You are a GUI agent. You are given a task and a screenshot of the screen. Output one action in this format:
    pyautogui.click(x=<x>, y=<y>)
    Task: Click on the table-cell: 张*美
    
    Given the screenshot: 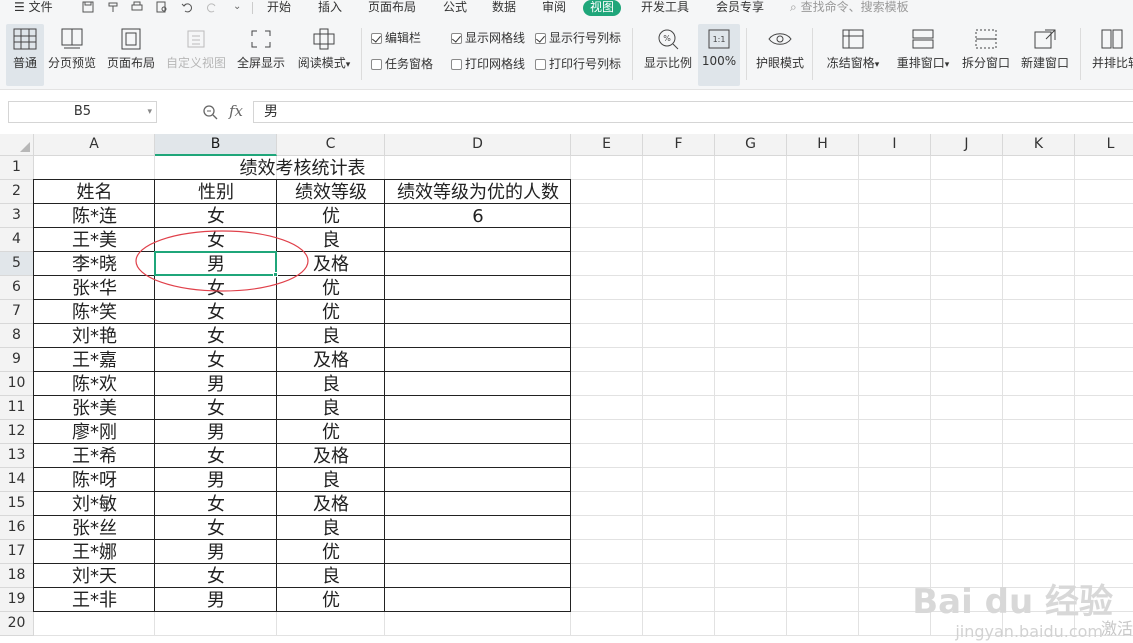 What is the action you would take?
    pyautogui.click(x=94, y=408)
    